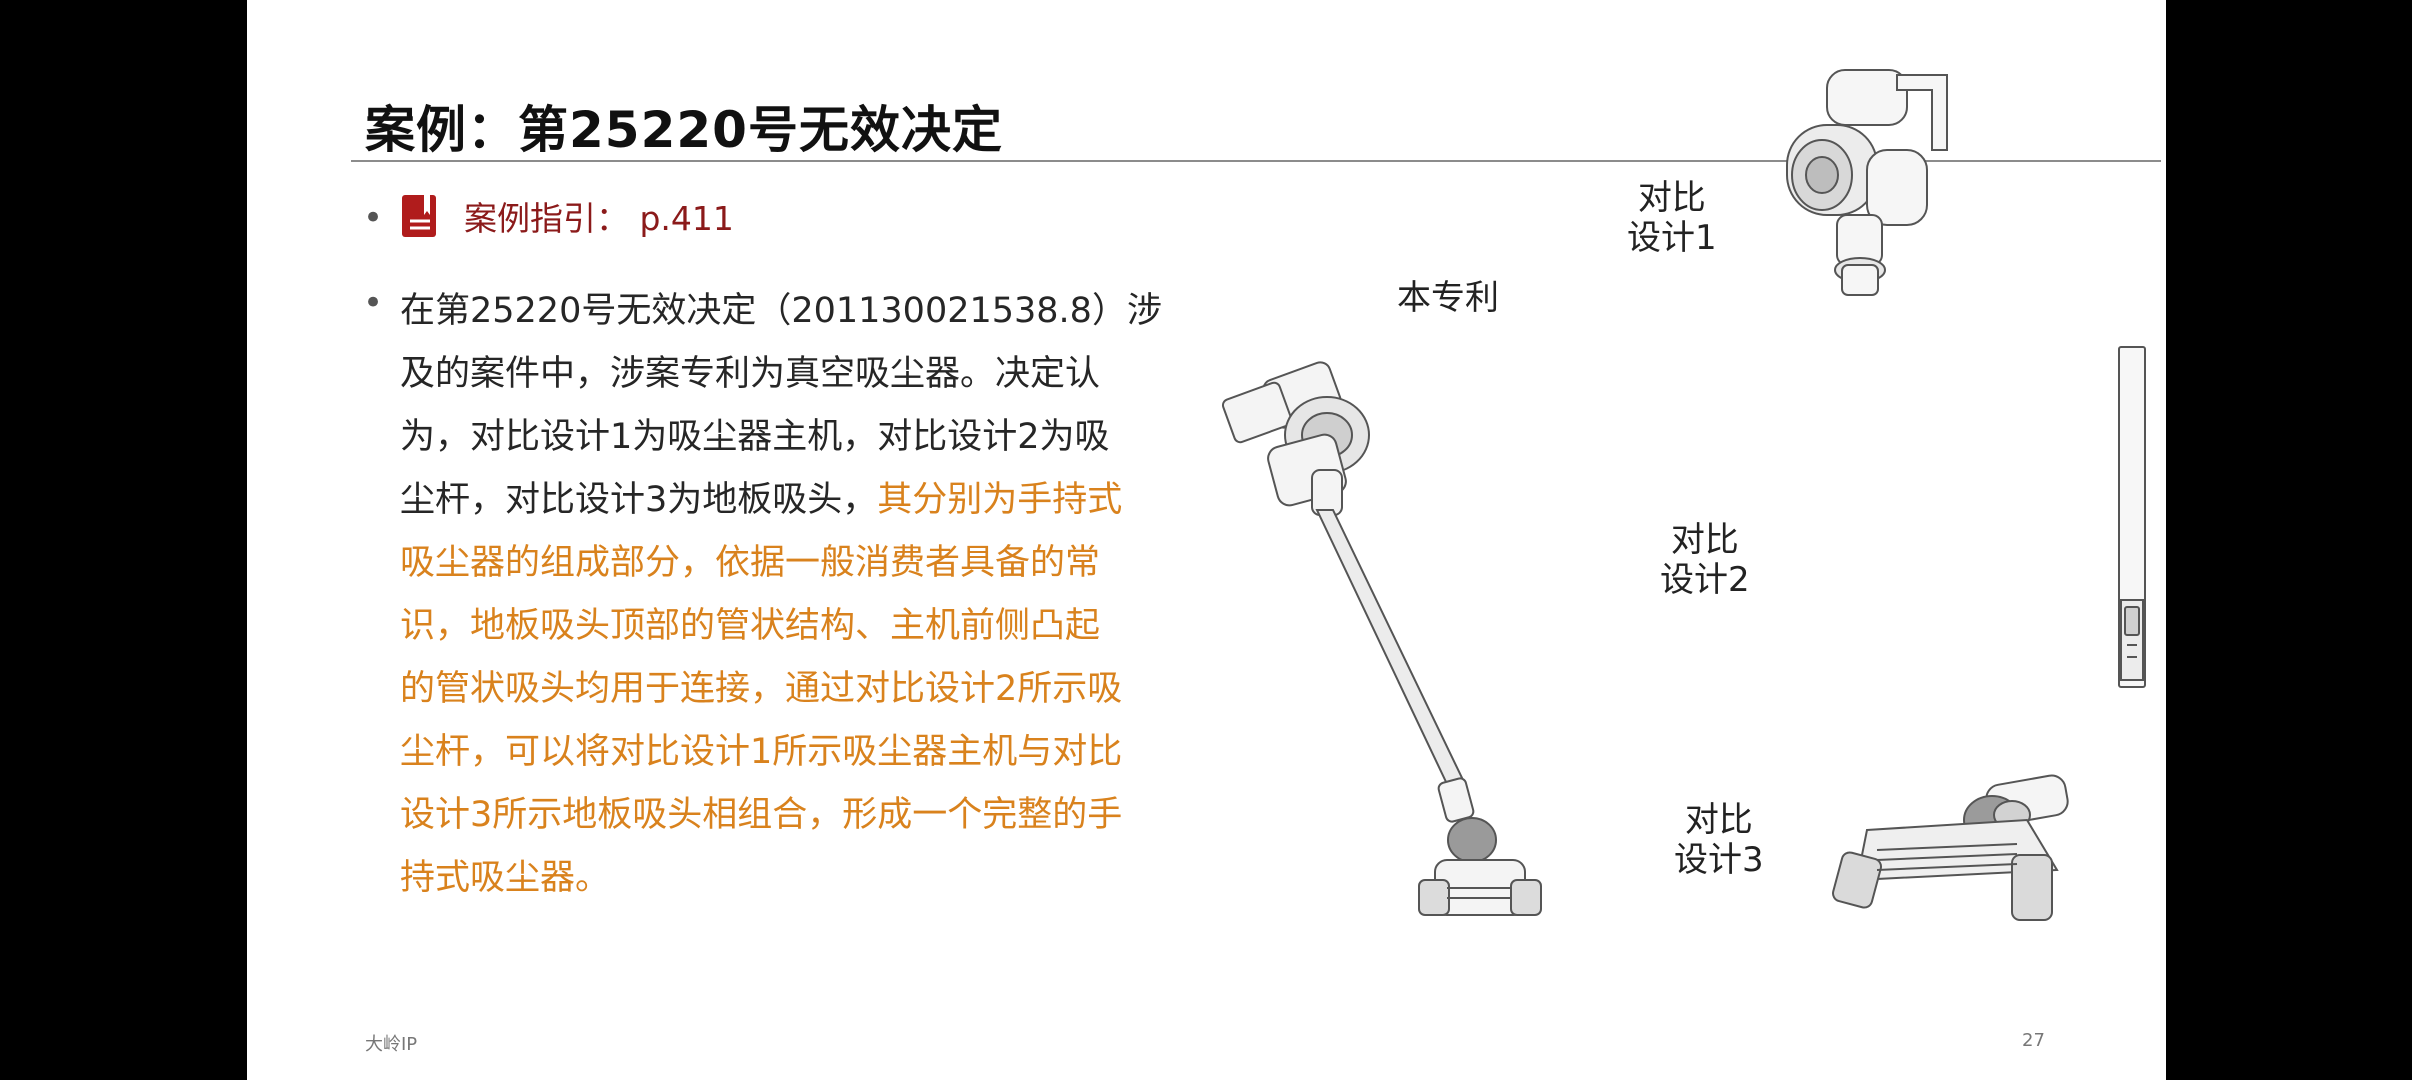 This screenshot has height=1080, width=2412. I want to click on body-text: 尘杆，对比设计3为地板吸头，, so click(638, 500).